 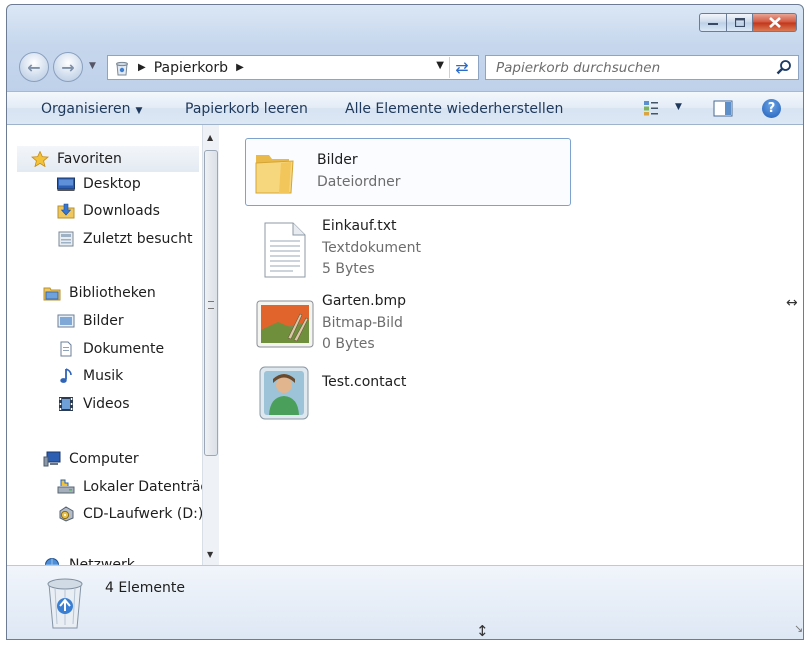 I want to click on minimize-icon, so click(x=713, y=23).